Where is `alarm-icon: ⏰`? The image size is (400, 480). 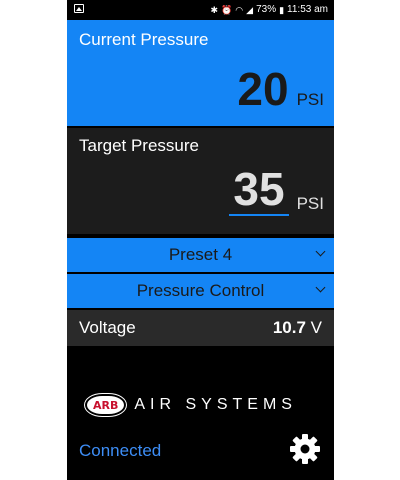
alarm-icon: ⏰ is located at coordinates (227, 9).